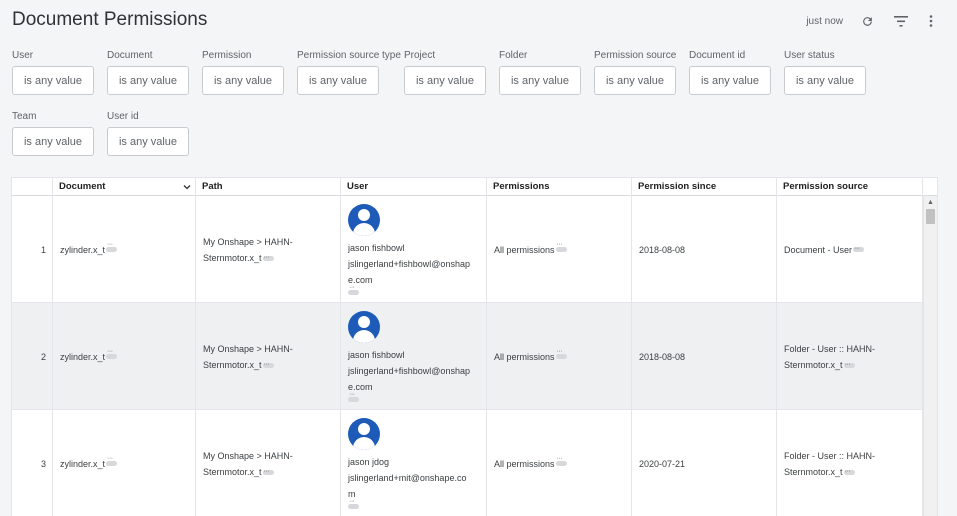 The image size is (957, 516). What do you see at coordinates (850, 356) in the screenshot?
I see `permission-source-cell: Folder - User :: HAHN- Sternmotor.x_t` at bounding box center [850, 356].